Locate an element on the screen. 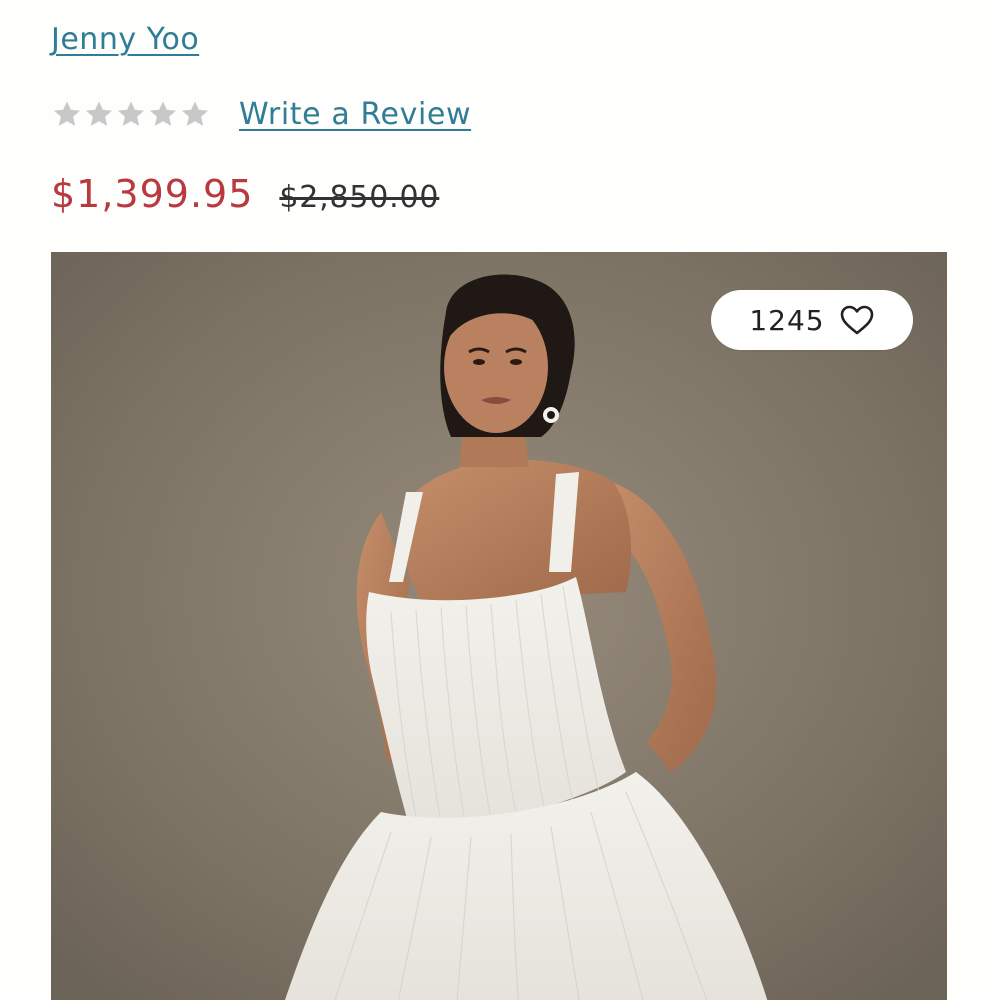 The image size is (1000, 1000). write-review-link: Write a Review is located at coordinates (355, 114).